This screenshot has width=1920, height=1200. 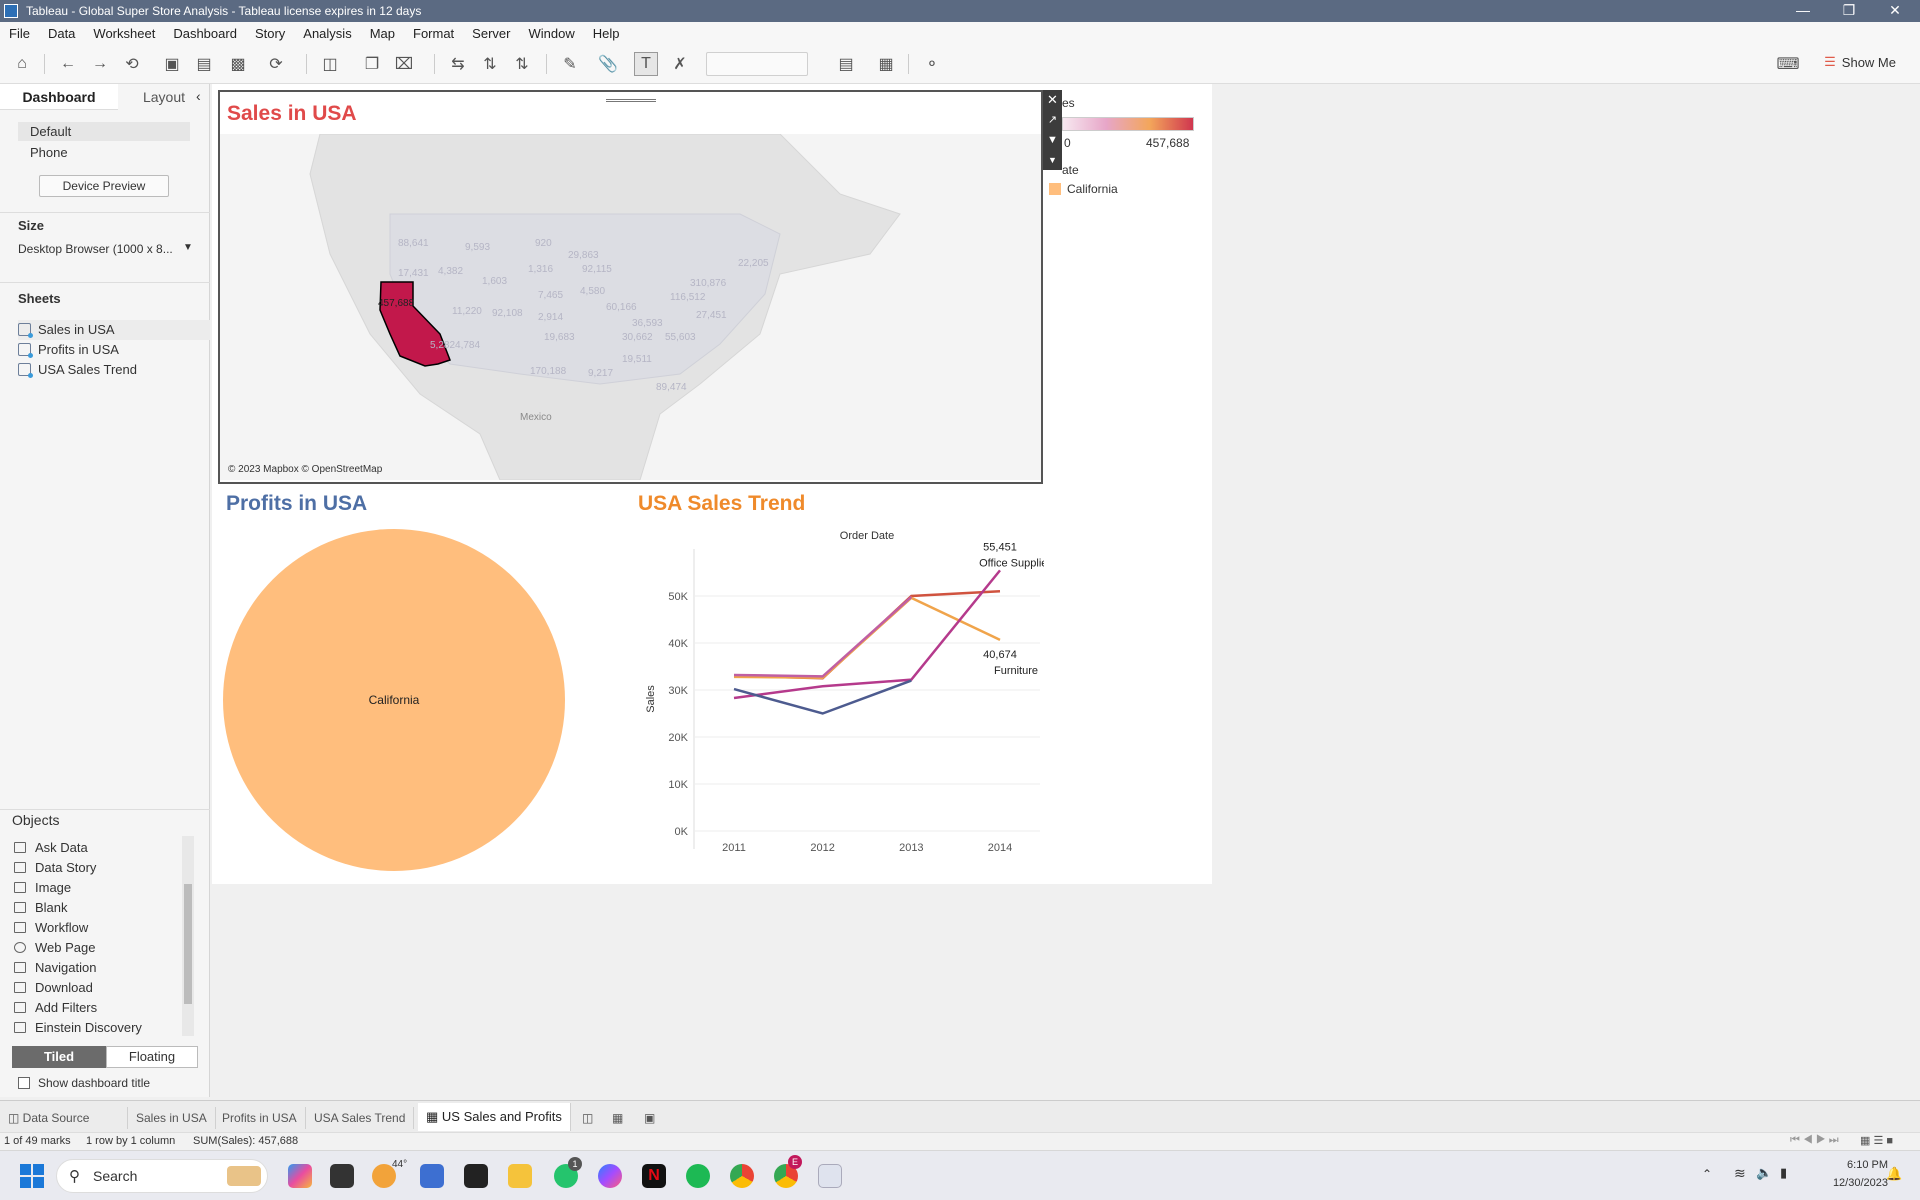 I want to click on sales-color-ramp, so click(x=1128, y=124).